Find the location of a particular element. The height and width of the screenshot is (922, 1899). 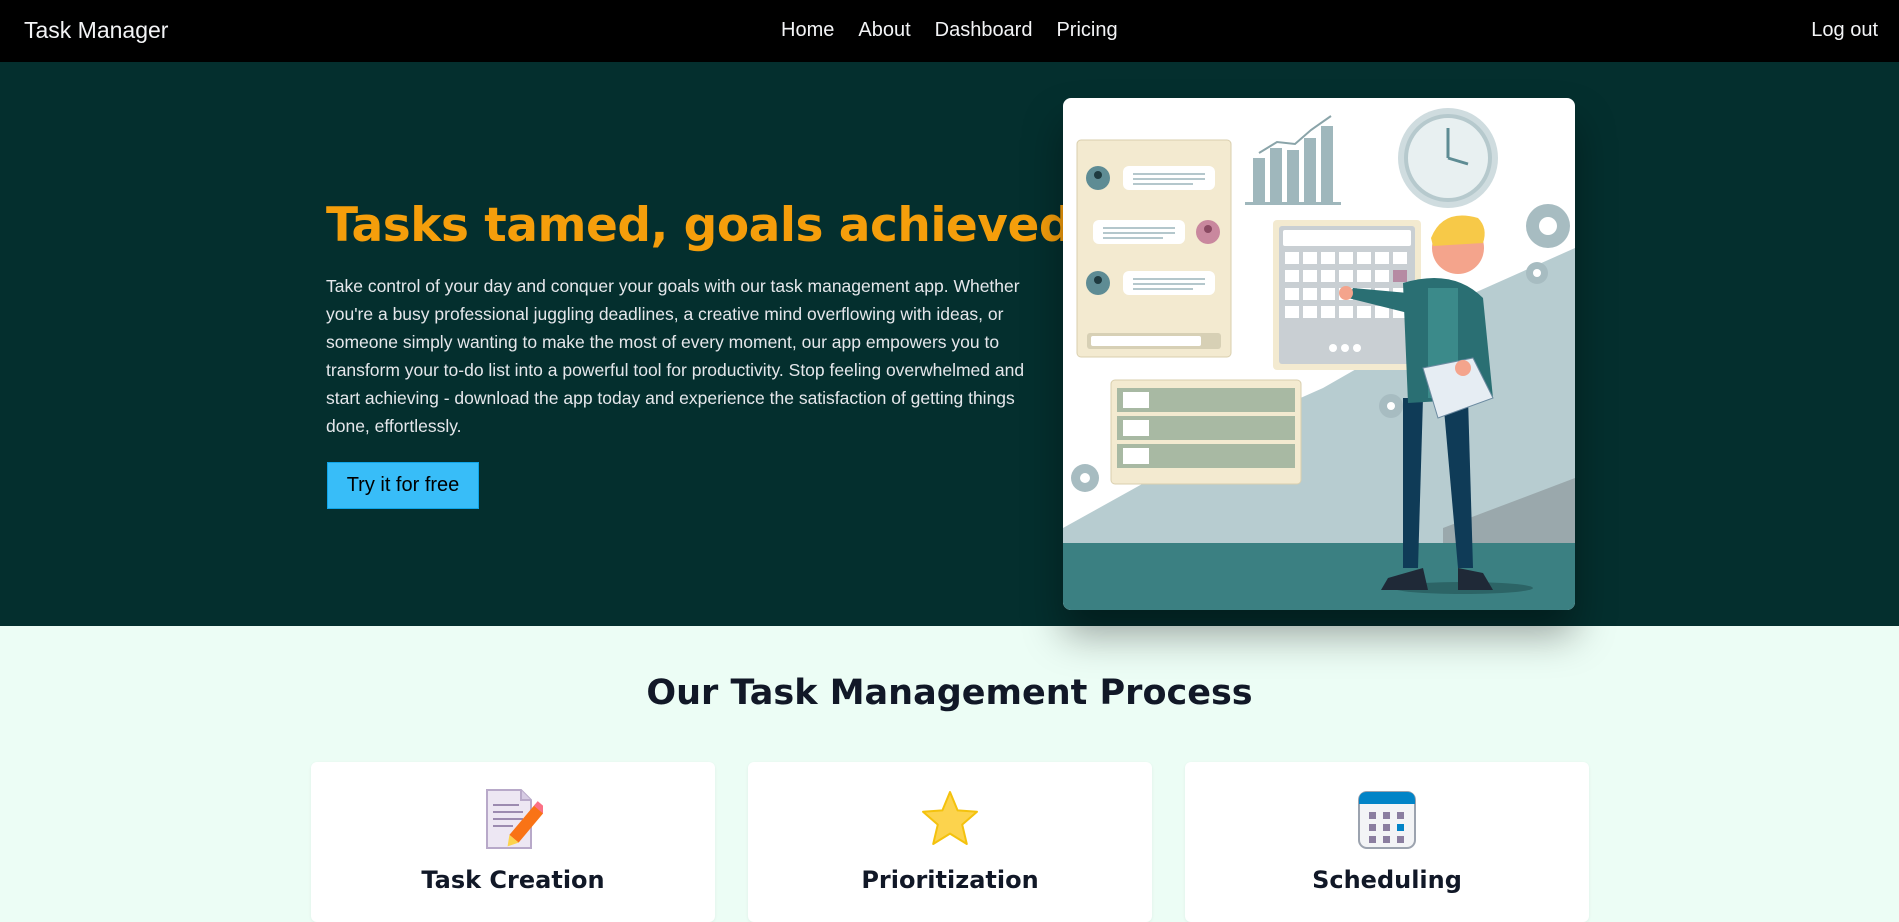

hero-title: Tasks tamed, goals achieved. is located at coordinates (708, 225).